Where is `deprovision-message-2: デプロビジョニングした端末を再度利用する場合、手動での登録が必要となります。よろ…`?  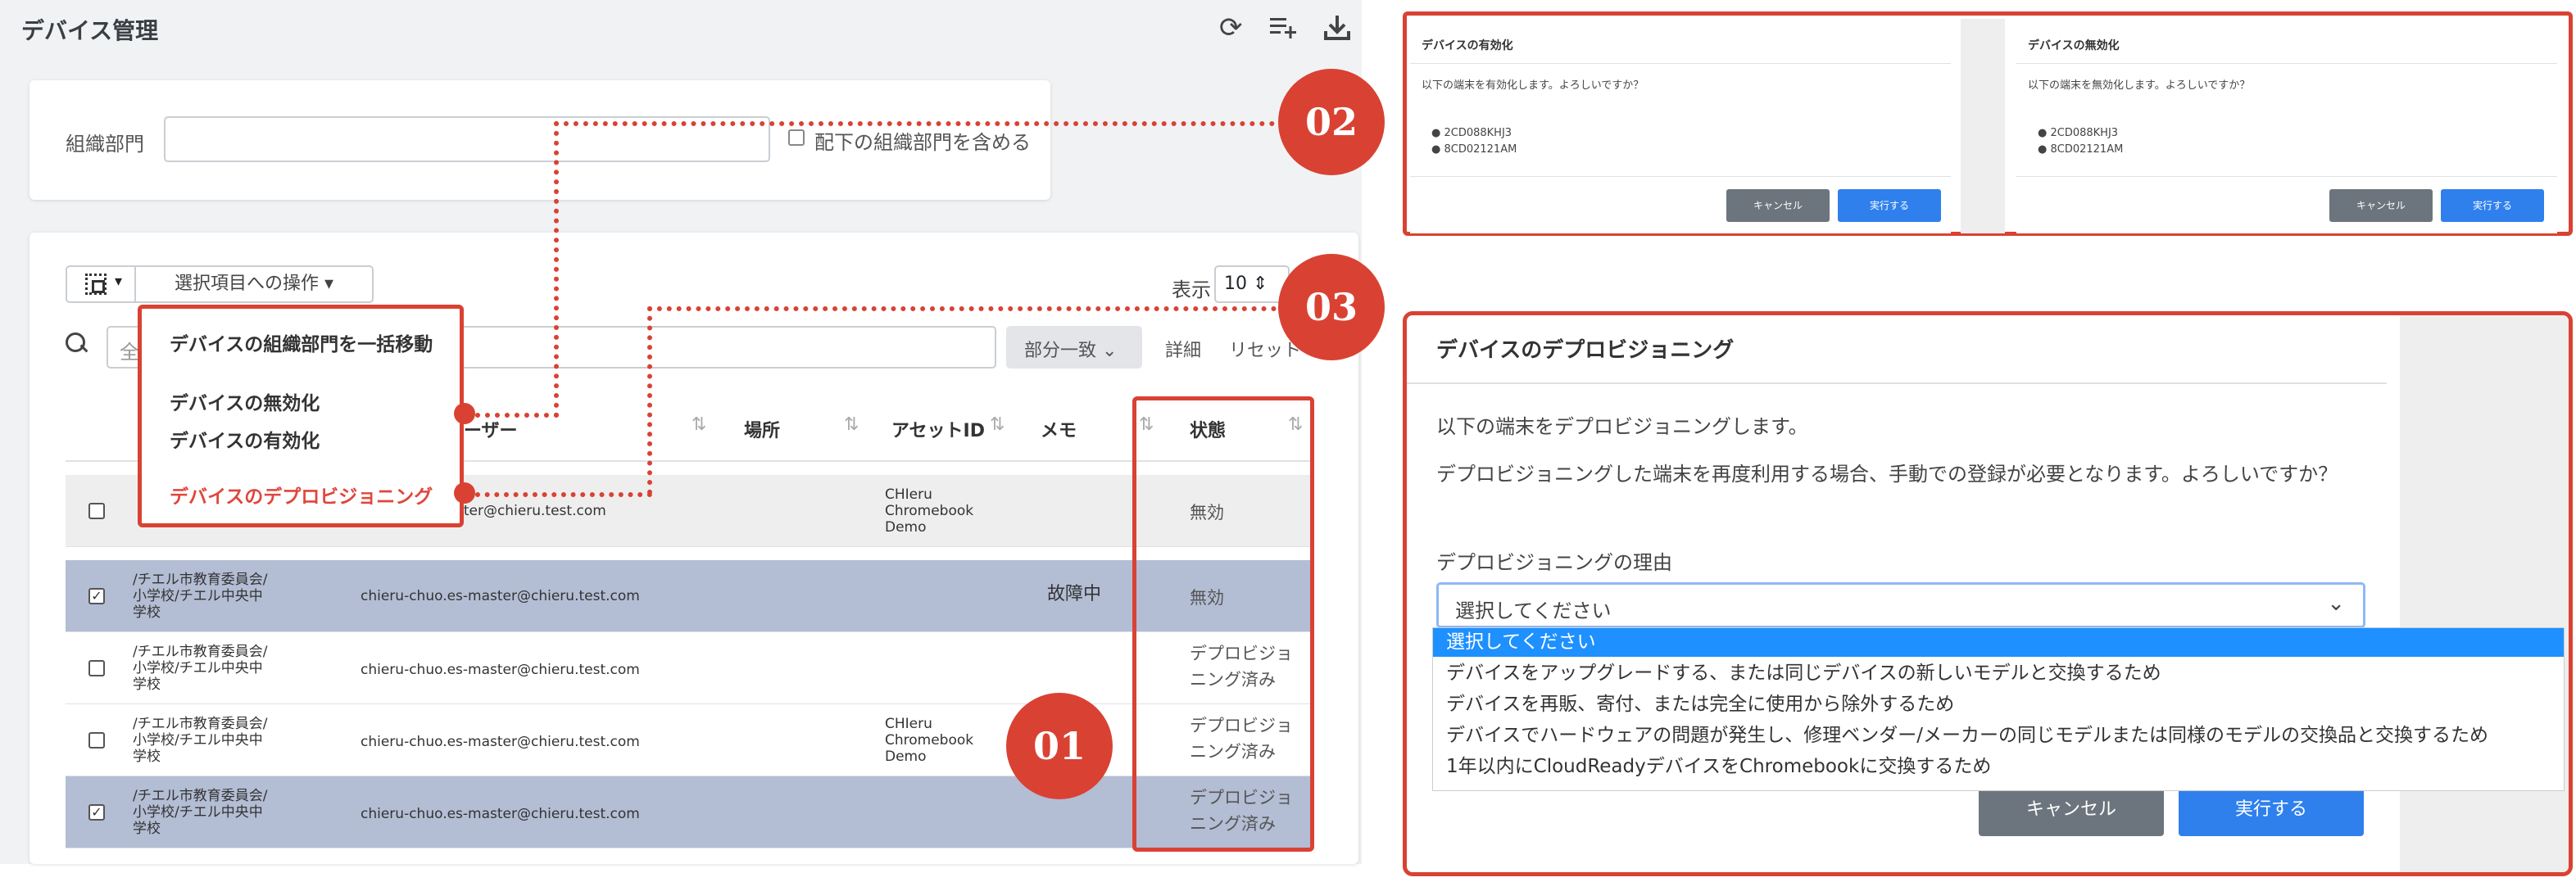
deprovision-message-2: デプロビジョニングした端末を再度利用する場合、手動での登録が必要となります。よろ… is located at coordinates (1887, 474).